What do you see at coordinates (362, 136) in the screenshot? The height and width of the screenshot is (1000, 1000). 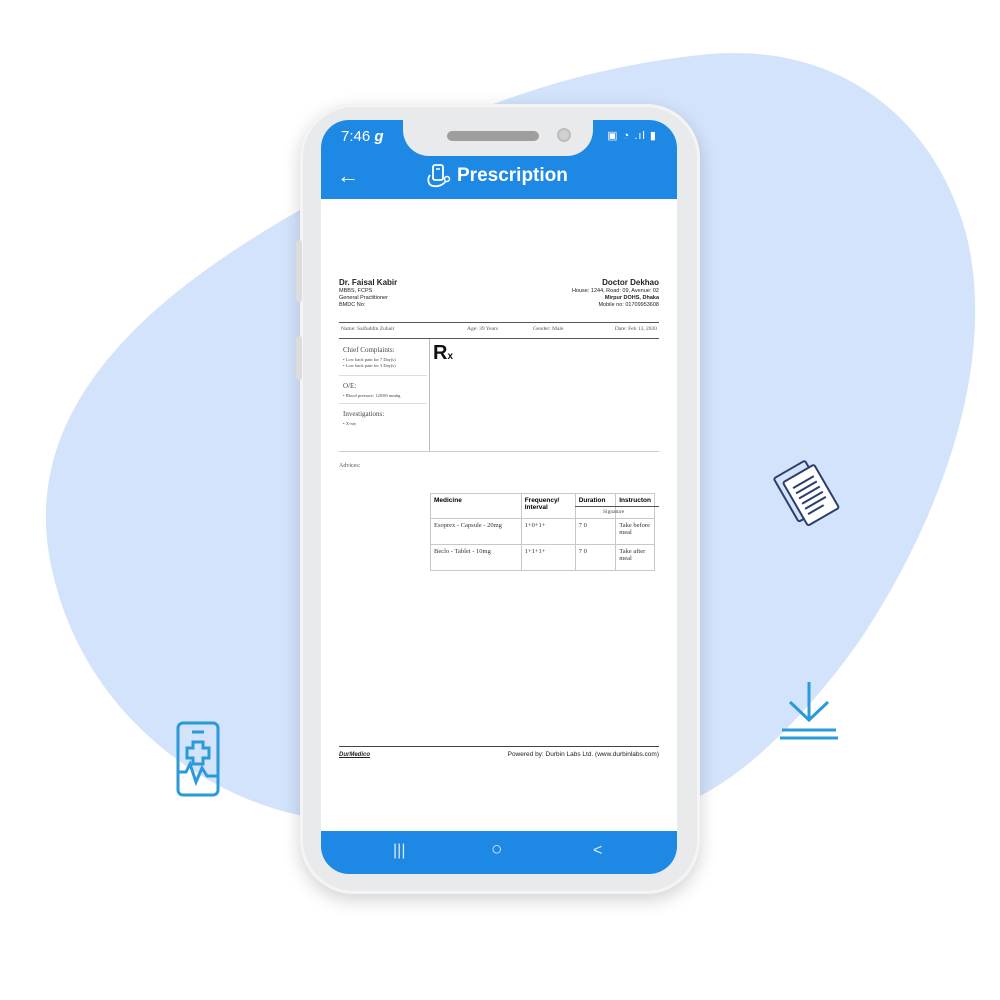 I see `status-time: 7:46 g` at bounding box center [362, 136].